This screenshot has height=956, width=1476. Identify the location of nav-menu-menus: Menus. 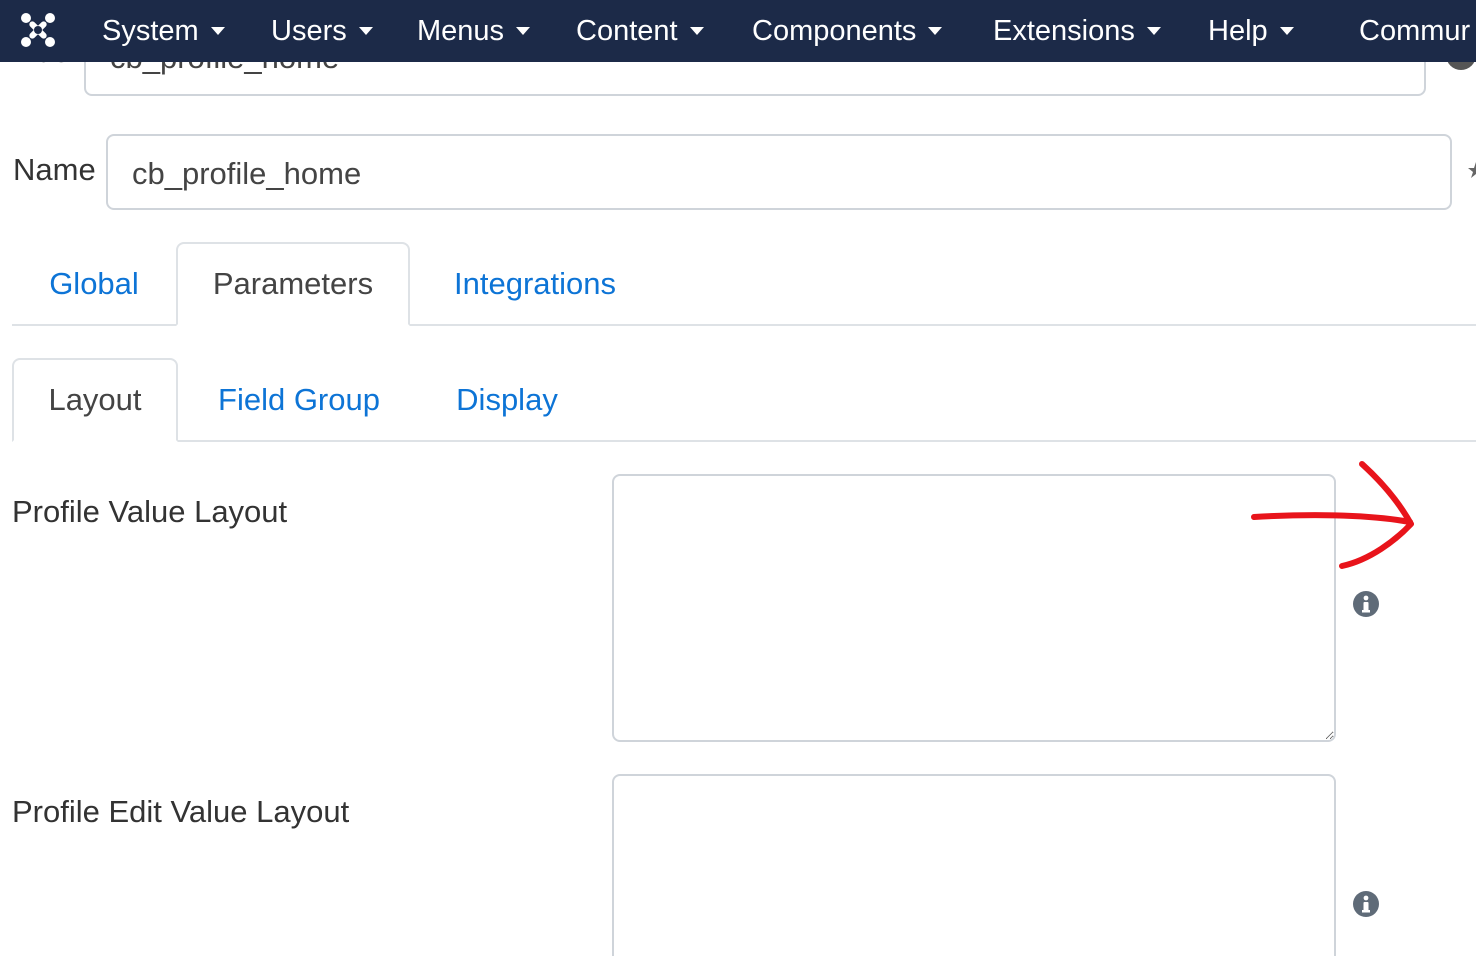
(474, 31).